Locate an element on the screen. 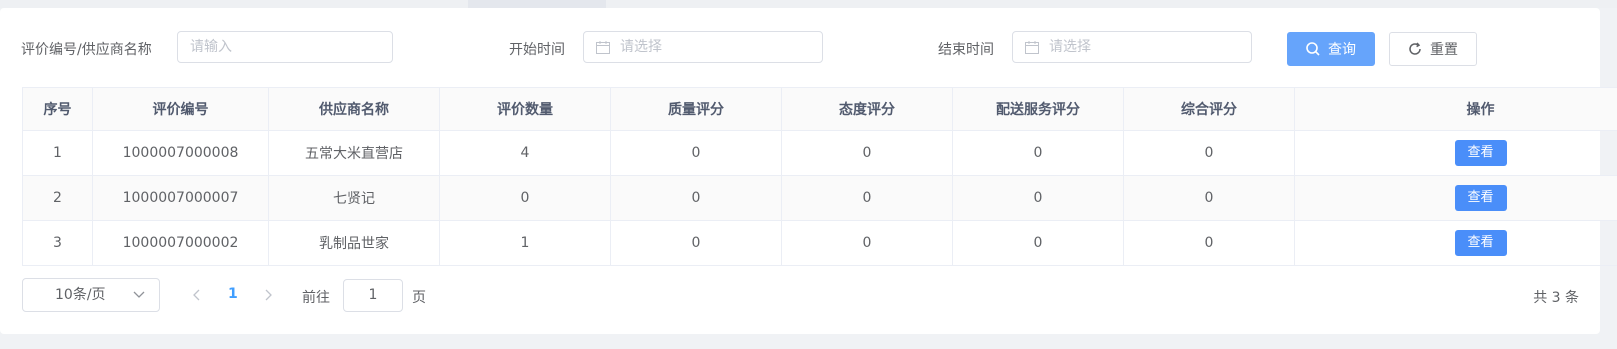  cell-count: 1 is located at coordinates (525, 243).